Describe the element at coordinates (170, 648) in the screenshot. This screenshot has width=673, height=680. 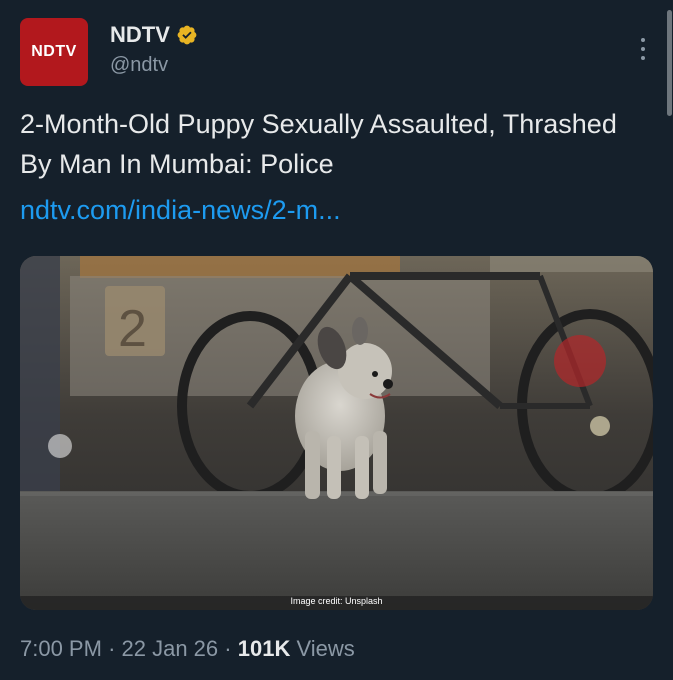
I see `tweet-date: 22 Jan 26` at that location.